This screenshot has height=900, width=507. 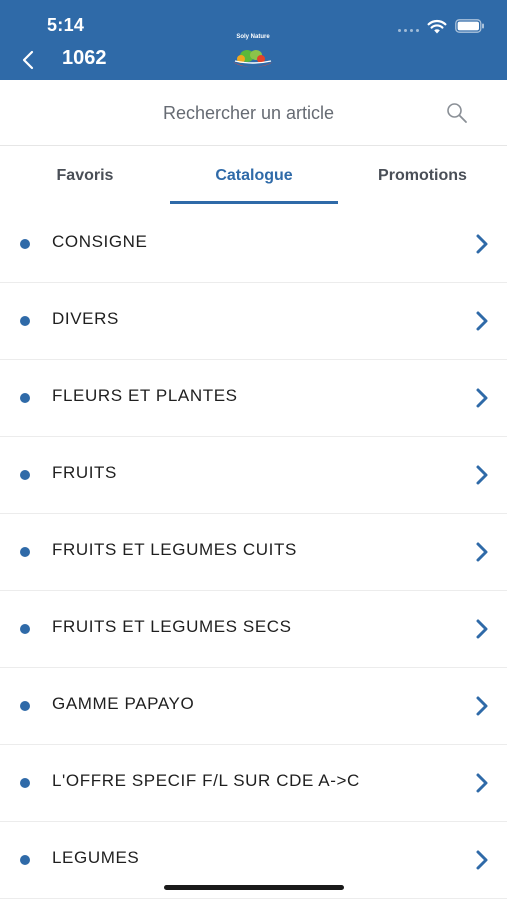 What do you see at coordinates (253, 321) in the screenshot?
I see `category-row: DIVERS` at bounding box center [253, 321].